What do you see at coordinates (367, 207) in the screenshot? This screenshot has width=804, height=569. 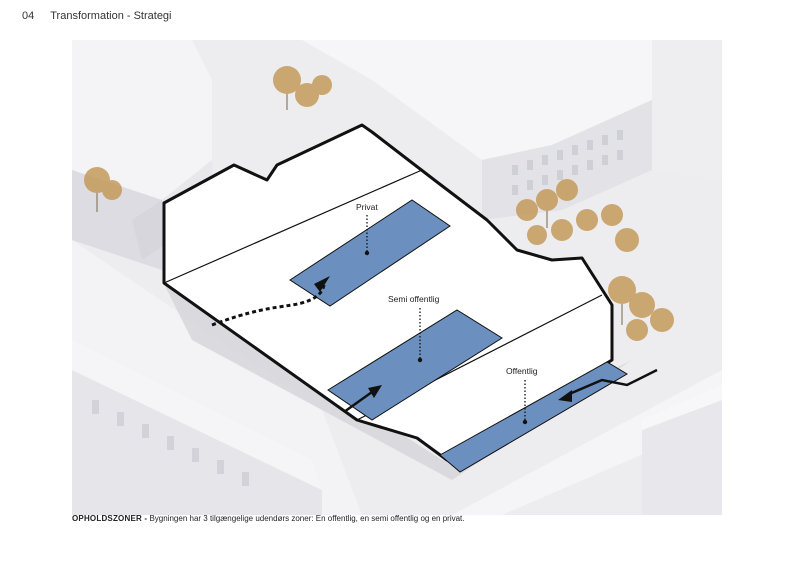 I see `zone-label-private: Privat` at bounding box center [367, 207].